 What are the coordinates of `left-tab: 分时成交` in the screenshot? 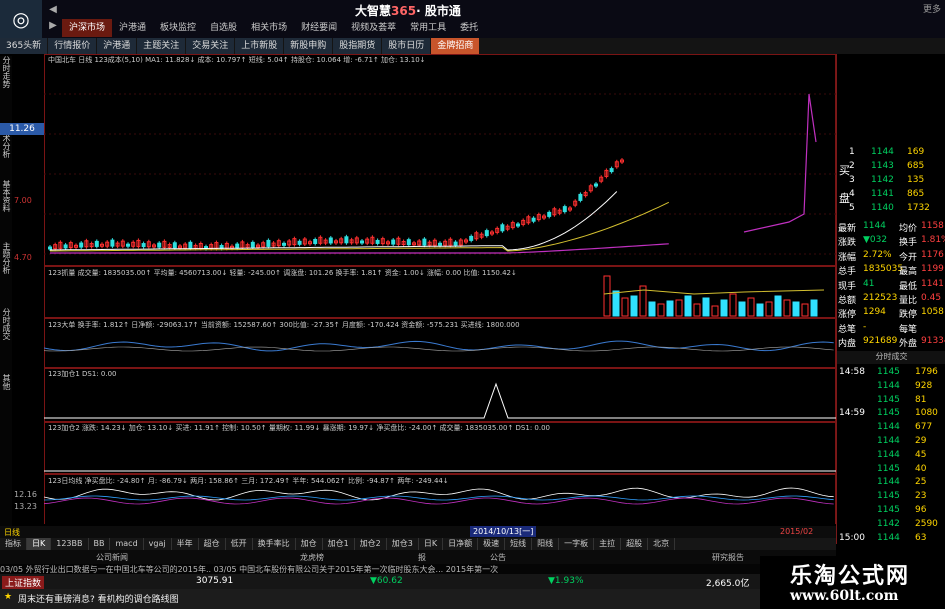 It's located at (6, 324).